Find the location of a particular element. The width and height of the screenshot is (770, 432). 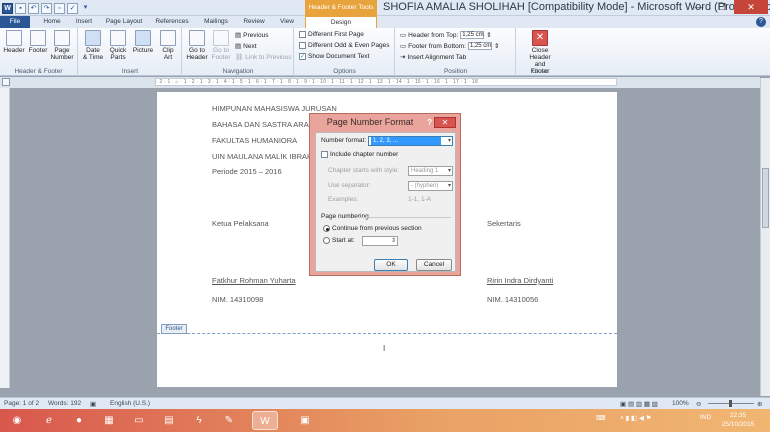

undo-icon: ↶ is located at coordinates (33, 8).